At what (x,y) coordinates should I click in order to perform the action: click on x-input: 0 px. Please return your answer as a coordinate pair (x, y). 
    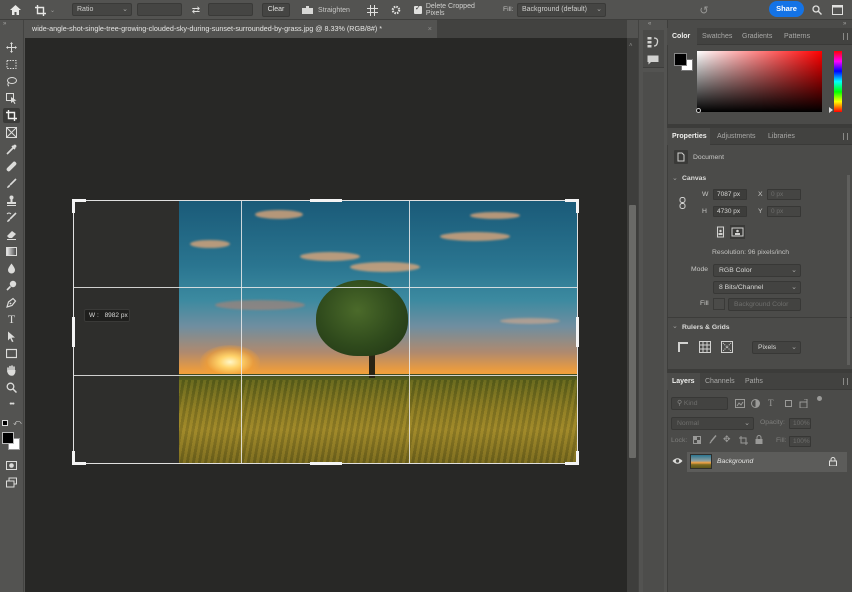
    Looking at the image, I should click on (784, 194).